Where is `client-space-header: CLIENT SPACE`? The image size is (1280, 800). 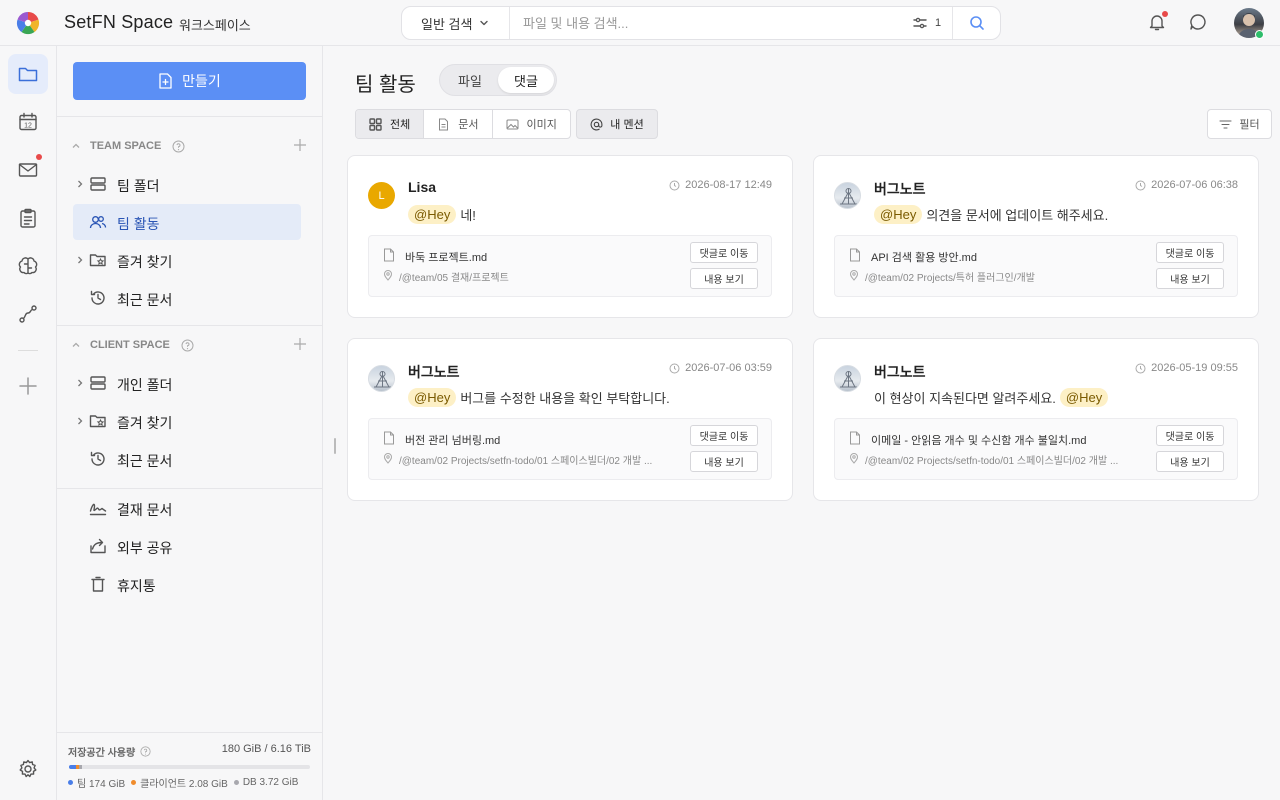 client-space-header: CLIENT SPACE is located at coordinates (189, 345).